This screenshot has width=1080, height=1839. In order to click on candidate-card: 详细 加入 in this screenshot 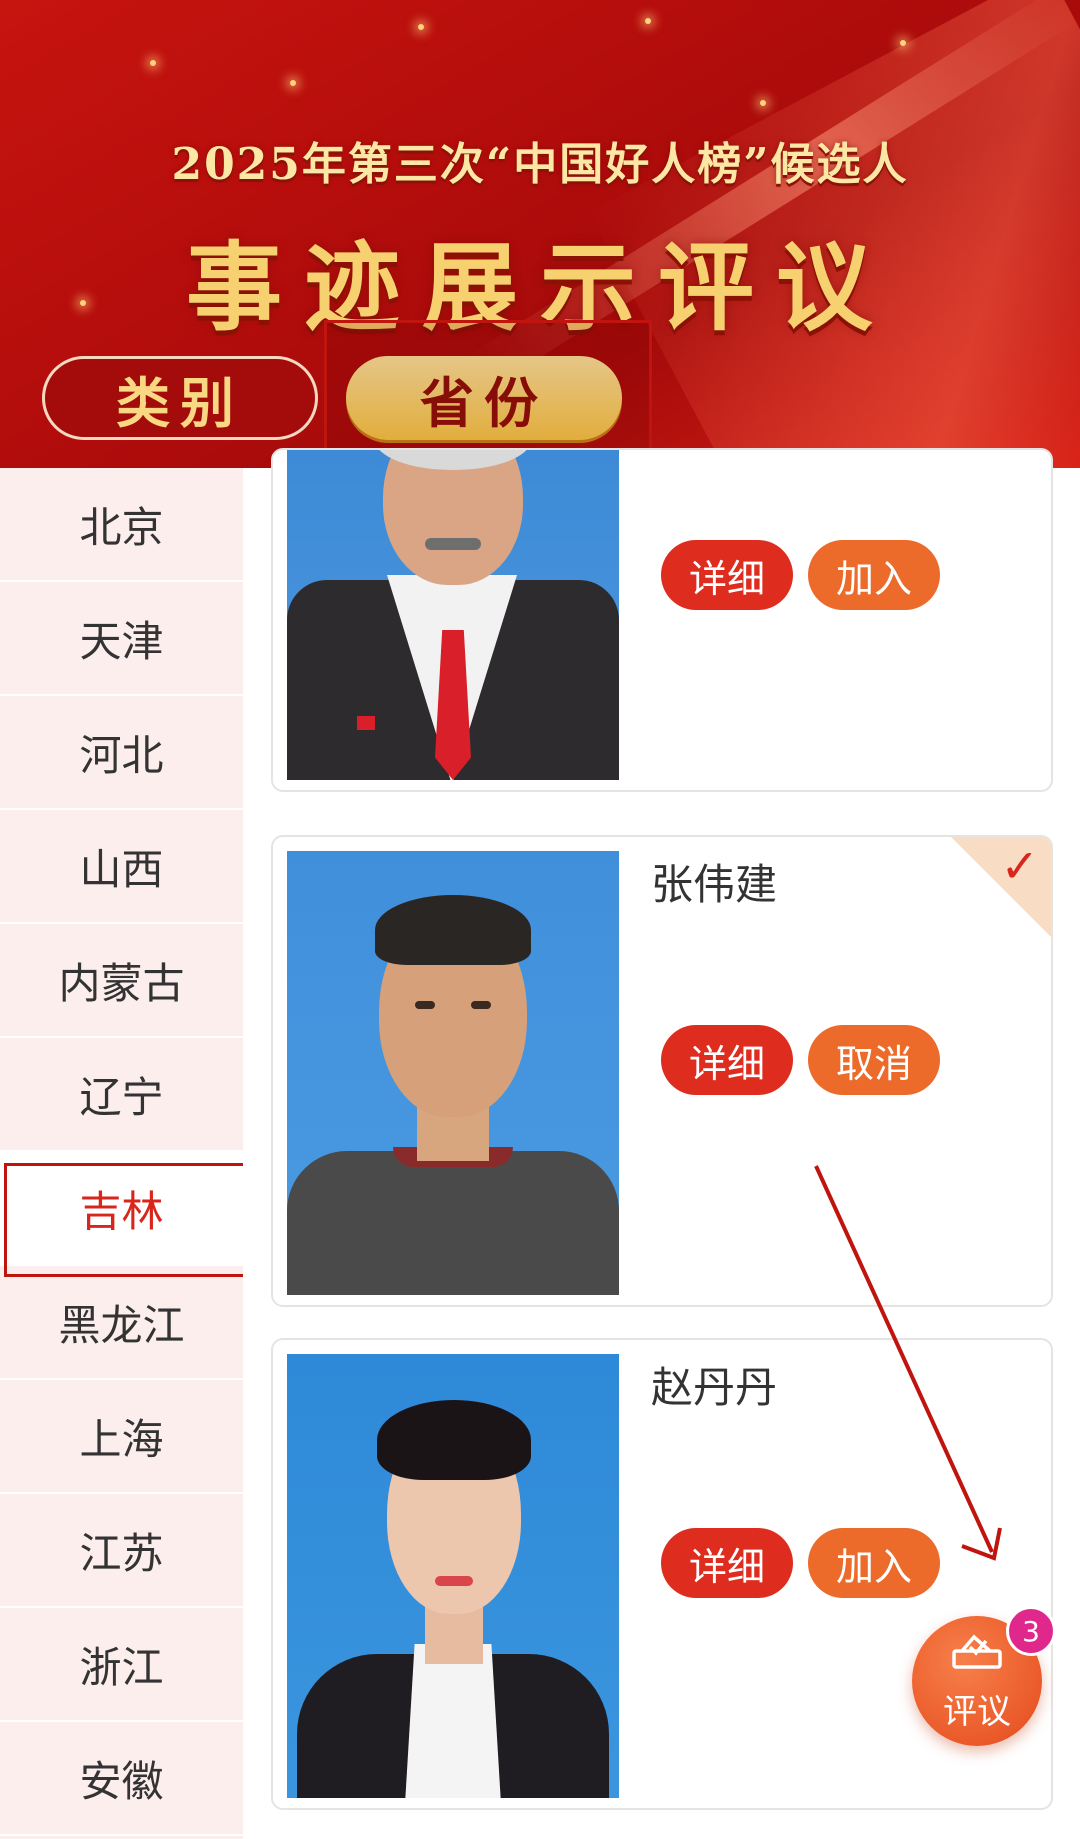, I will do `click(662, 620)`.